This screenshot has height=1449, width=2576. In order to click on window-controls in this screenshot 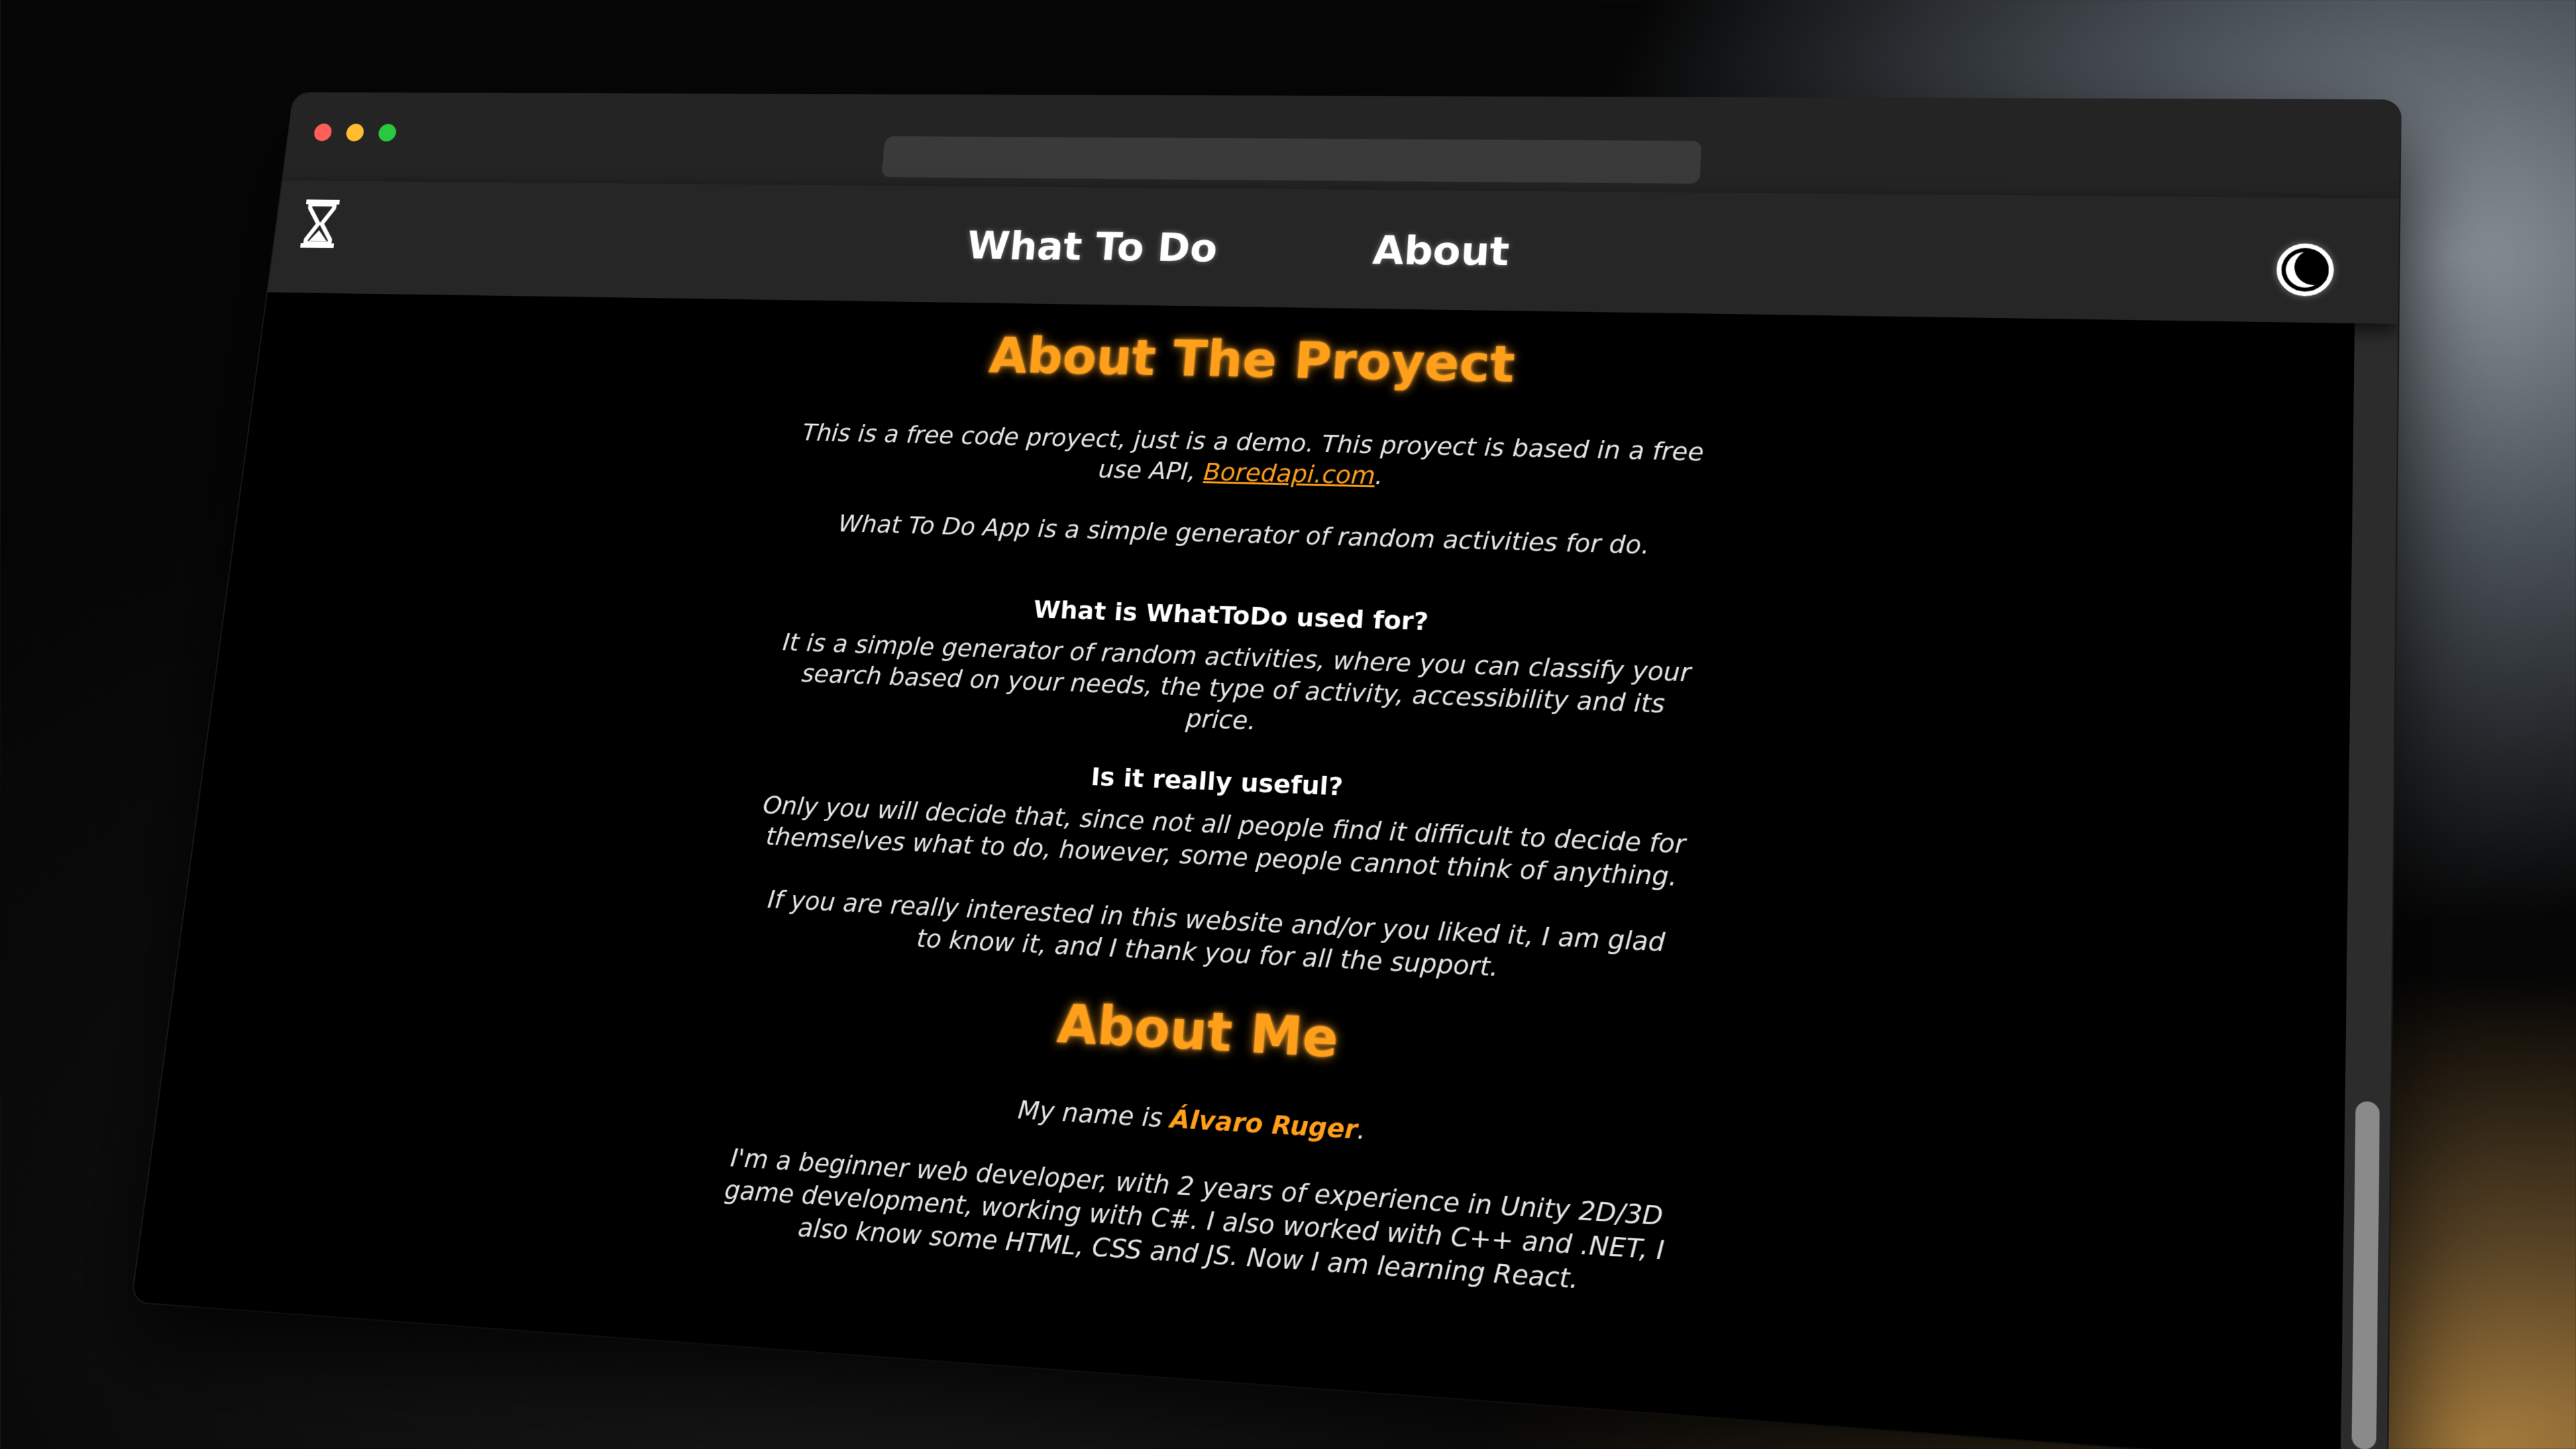, I will do `click(355, 132)`.